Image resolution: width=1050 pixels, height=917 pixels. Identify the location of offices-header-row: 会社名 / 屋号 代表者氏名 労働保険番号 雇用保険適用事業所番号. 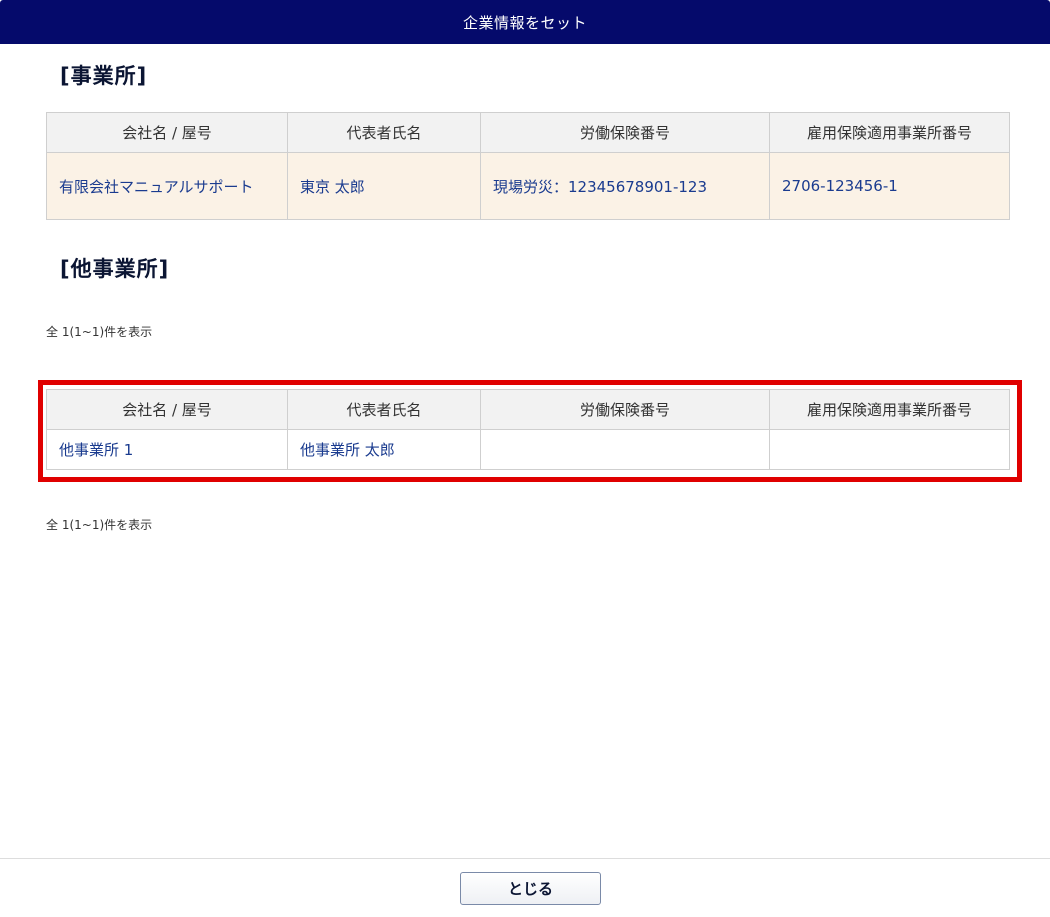
(528, 132).